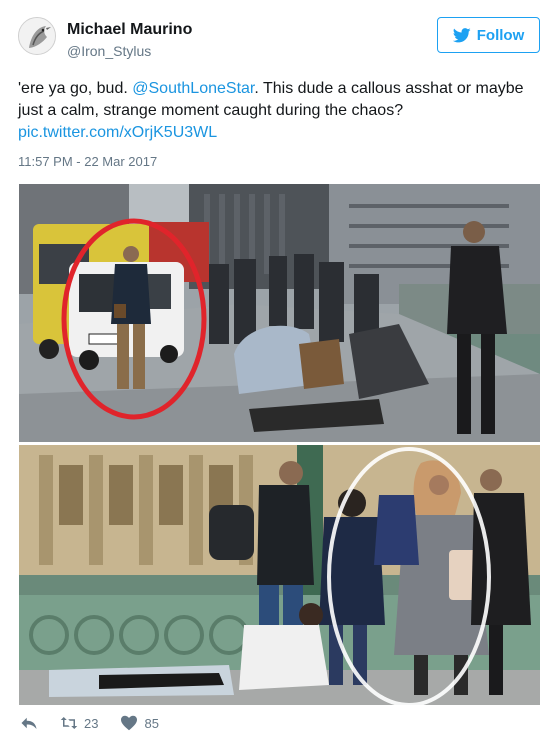 The width and height of the screenshot is (560, 744). What do you see at coordinates (129, 723) in the screenshot?
I see `heart-icon` at bounding box center [129, 723].